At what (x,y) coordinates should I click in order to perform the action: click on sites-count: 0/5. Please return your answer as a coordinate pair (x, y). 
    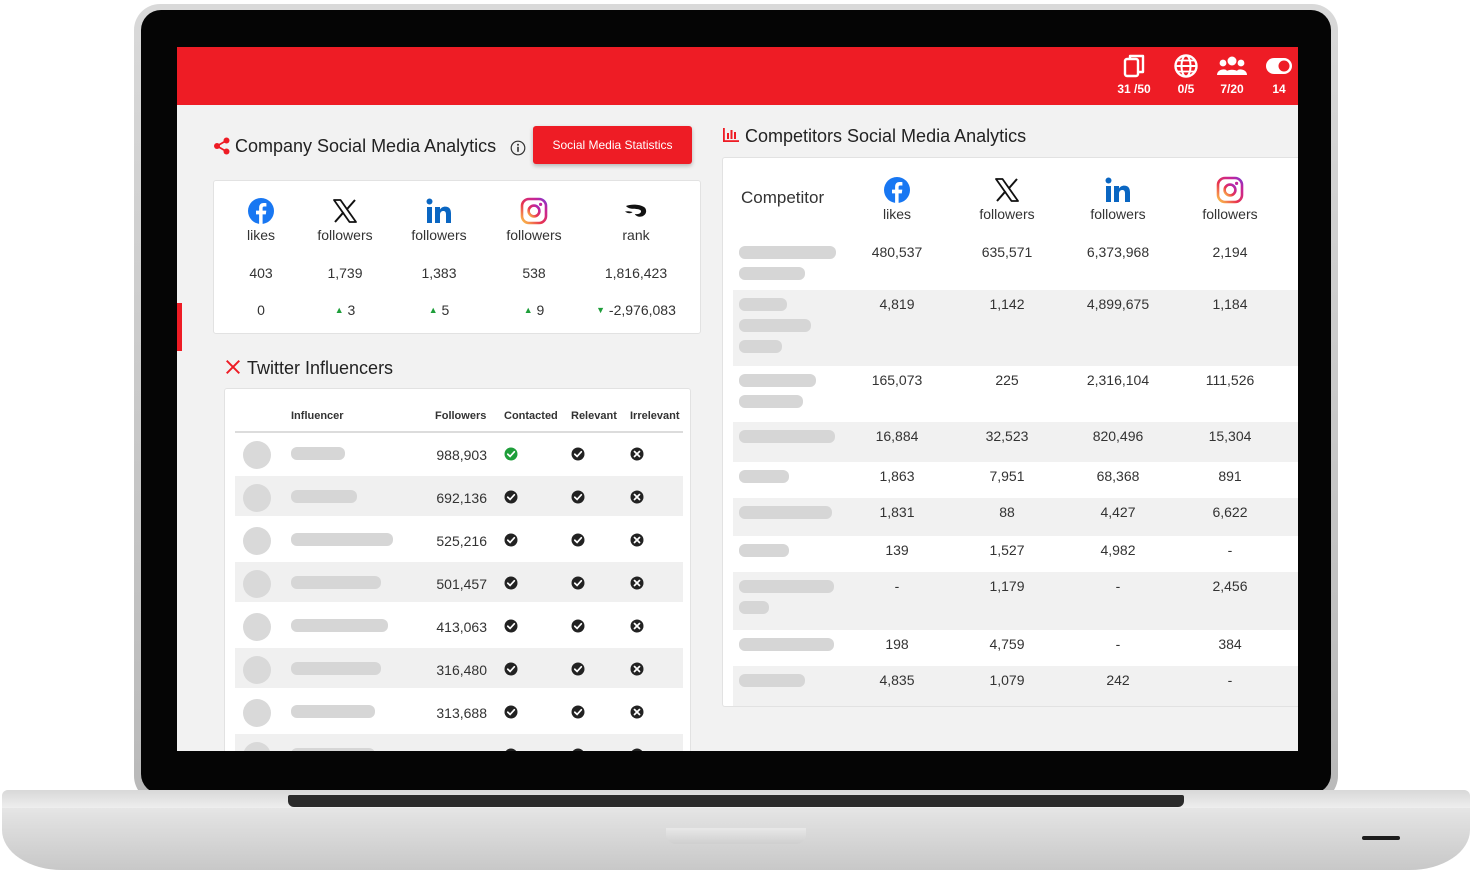
    Looking at the image, I should click on (1186, 89).